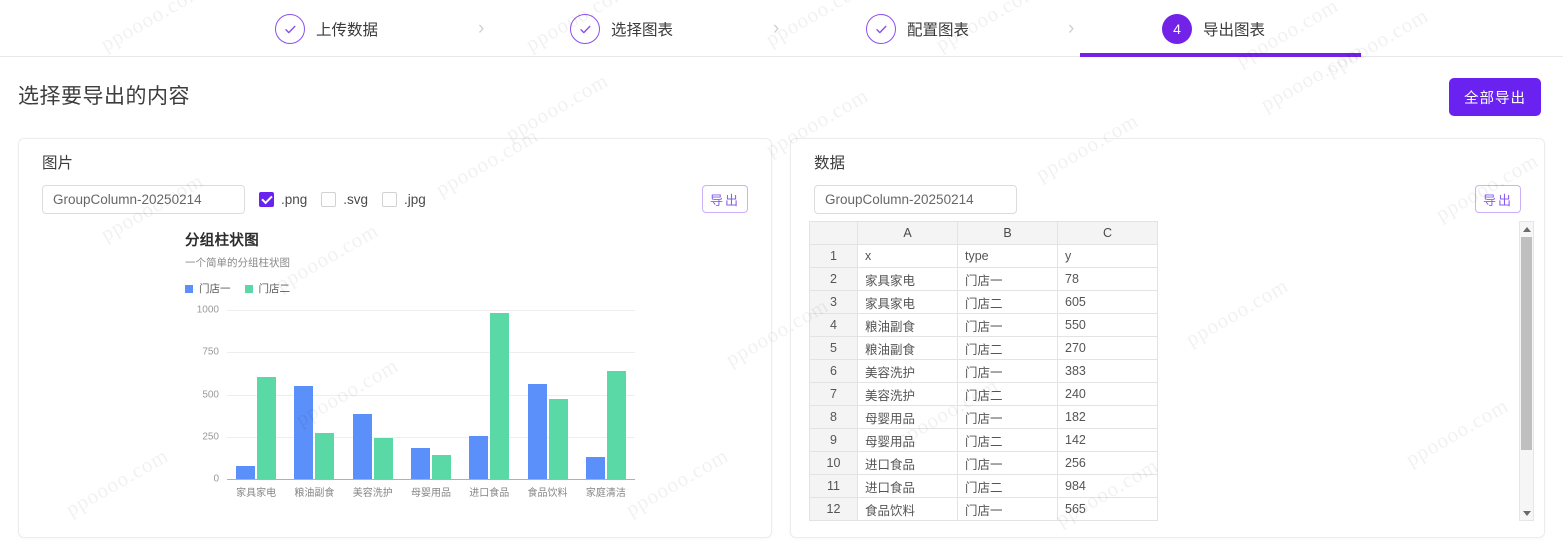  Describe the element at coordinates (1107, 509) in the screenshot. I see `table-cell: 565` at that location.